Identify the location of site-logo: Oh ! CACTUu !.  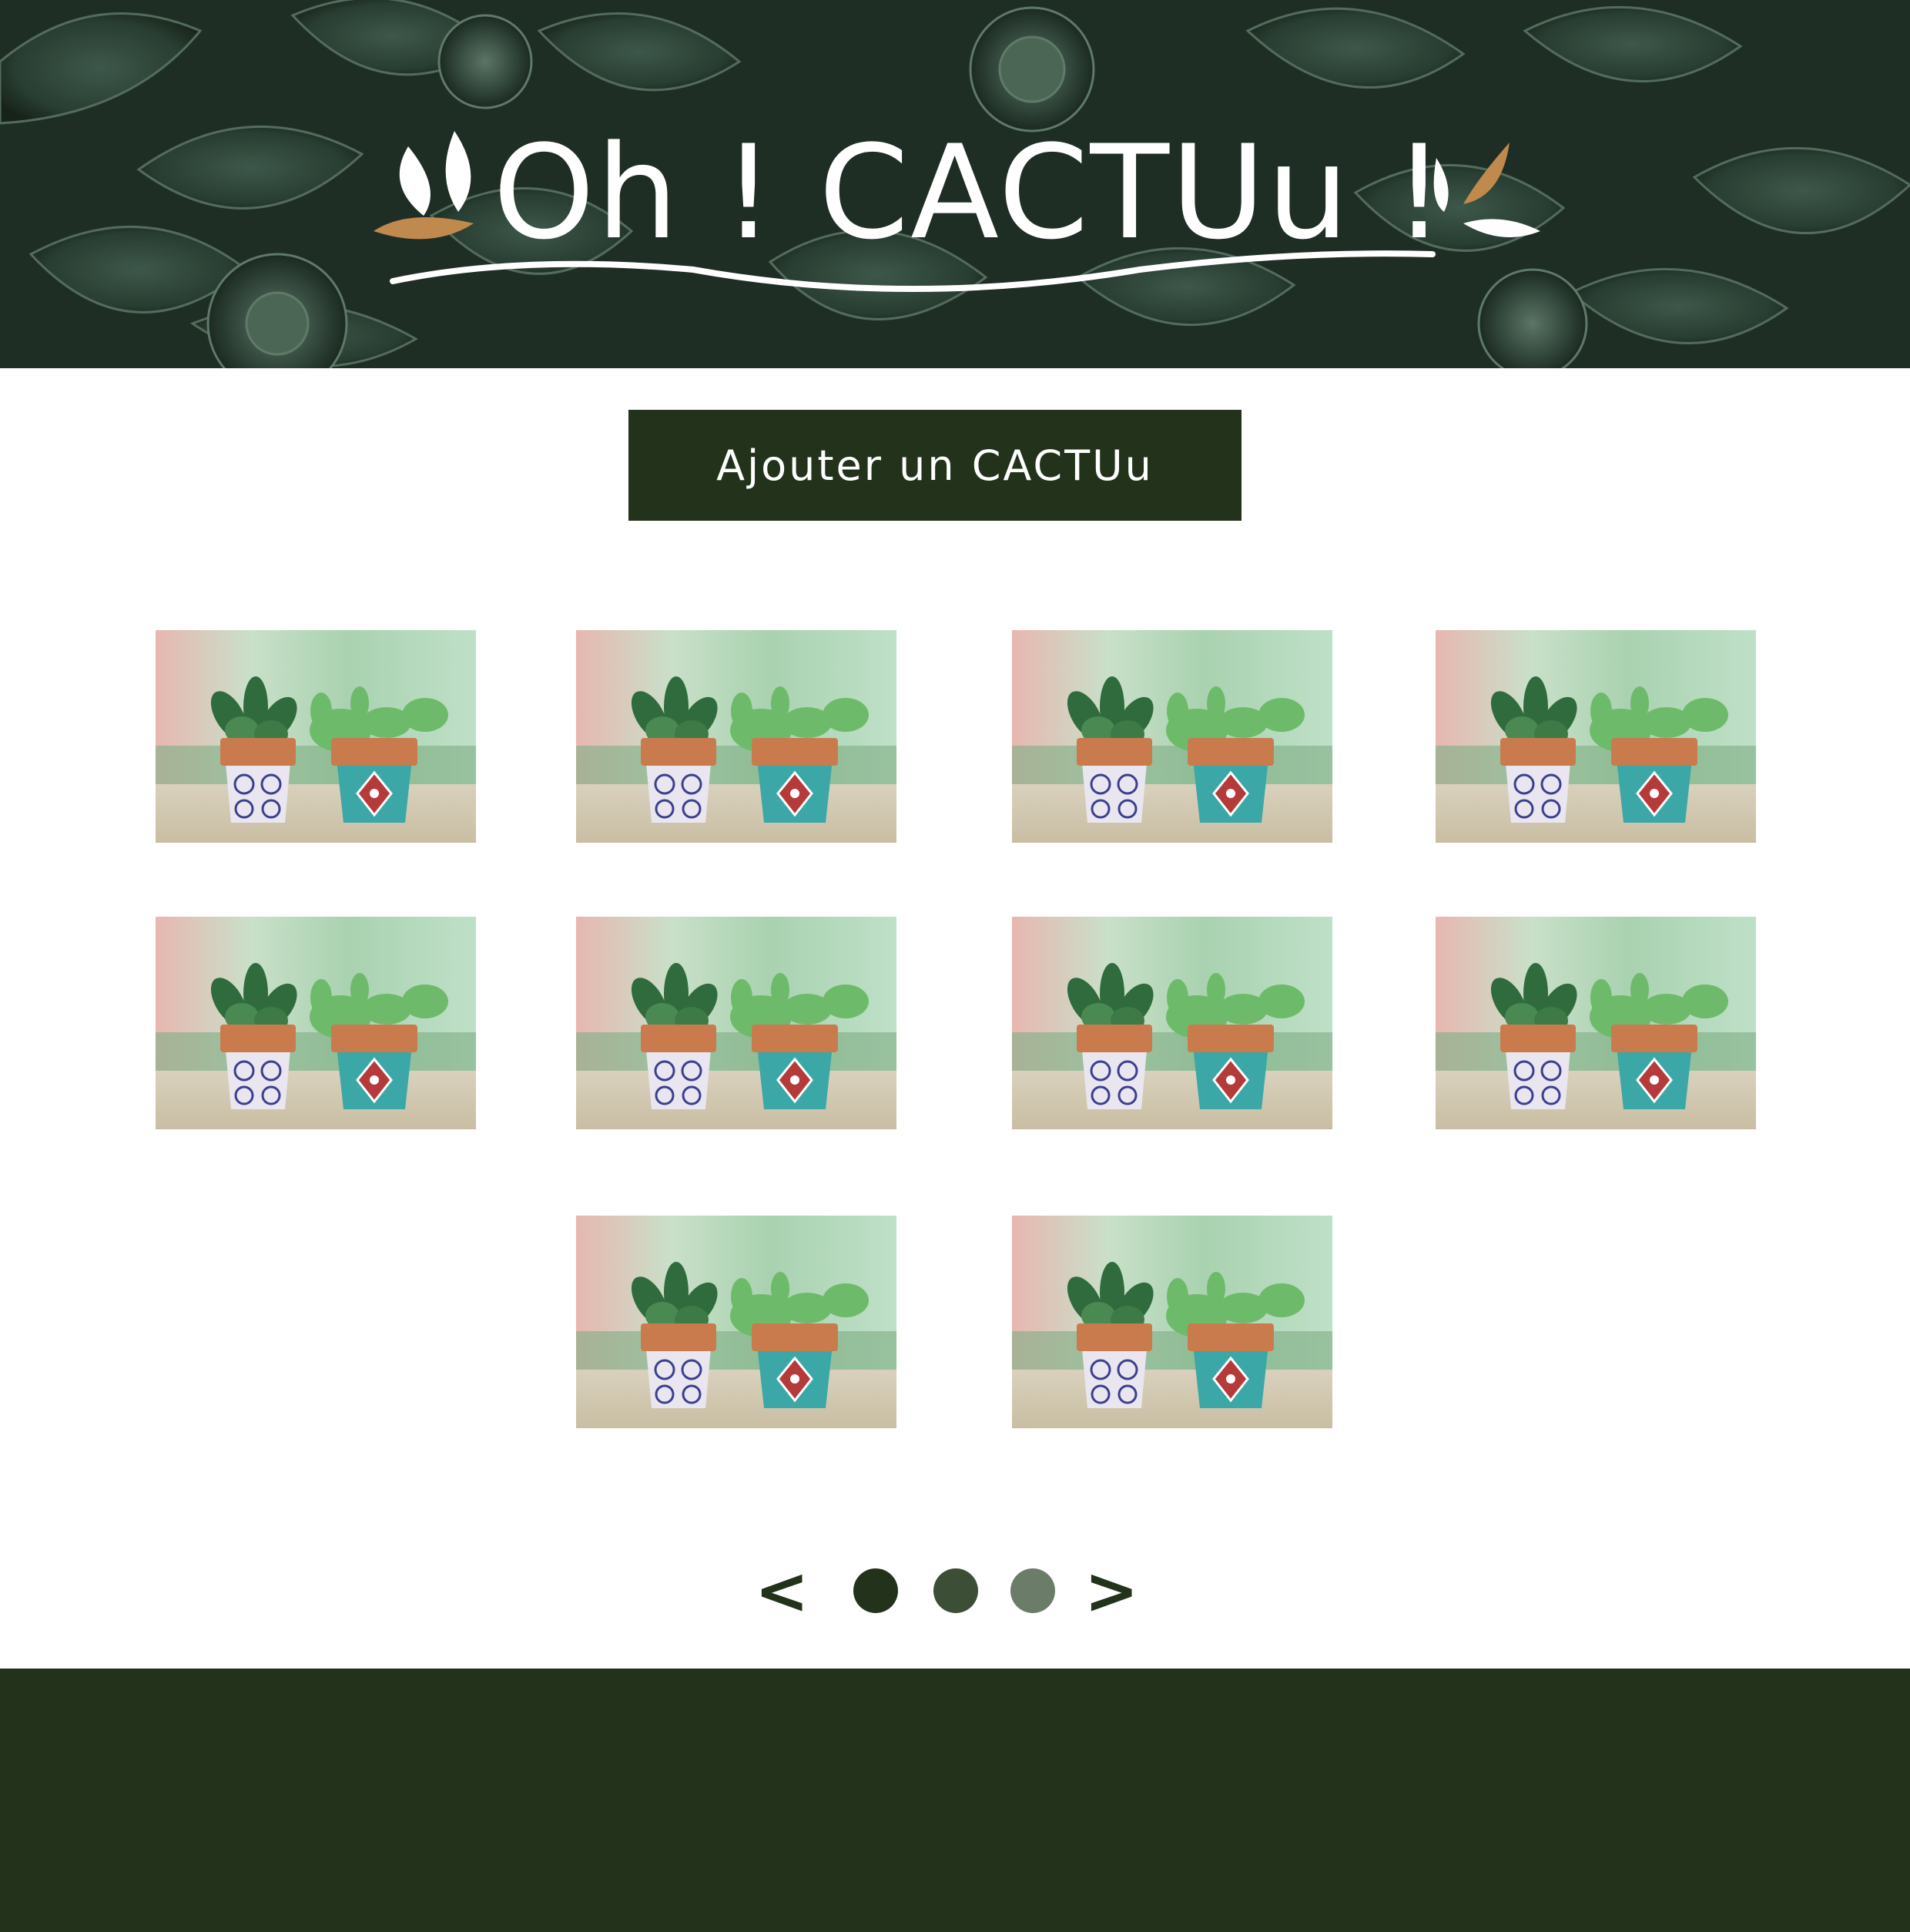
(963, 216).